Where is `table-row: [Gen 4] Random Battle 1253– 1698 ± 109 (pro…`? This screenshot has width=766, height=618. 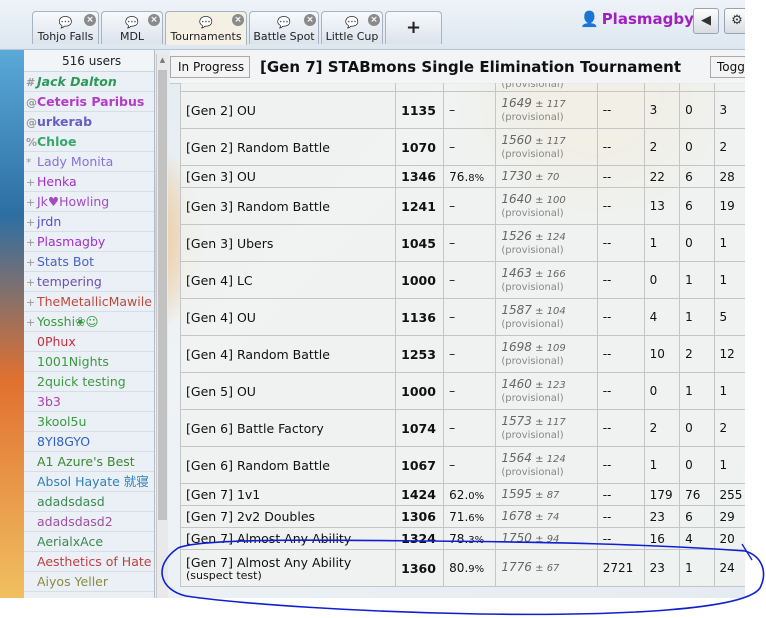 table-row: [Gen 4] Random Battle 1253– 1698 ± 109 (pro… is located at coordinates (462, 354).